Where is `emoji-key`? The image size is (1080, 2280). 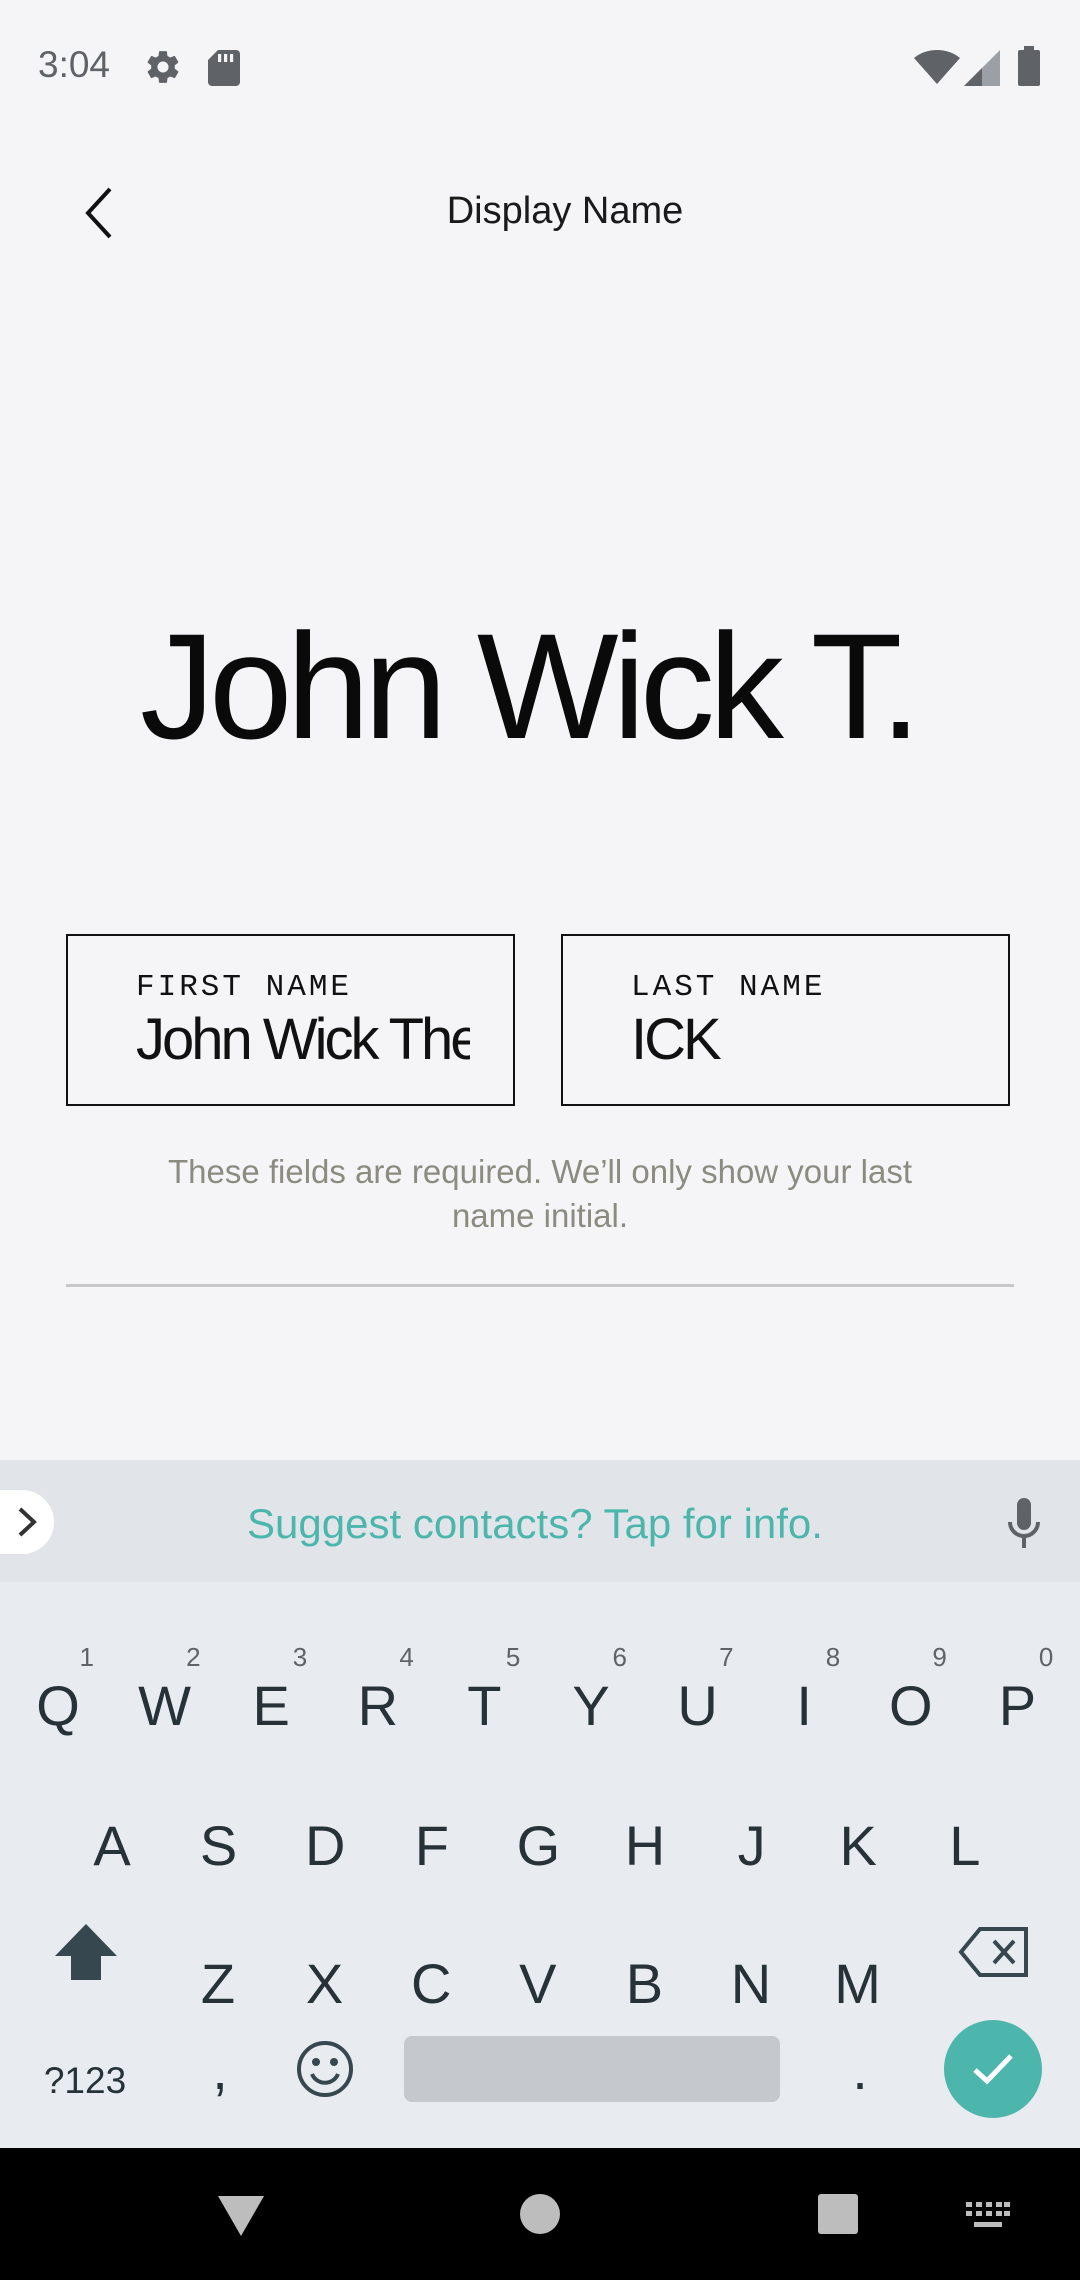
emoji-key is located at coordinates (325, 2069).